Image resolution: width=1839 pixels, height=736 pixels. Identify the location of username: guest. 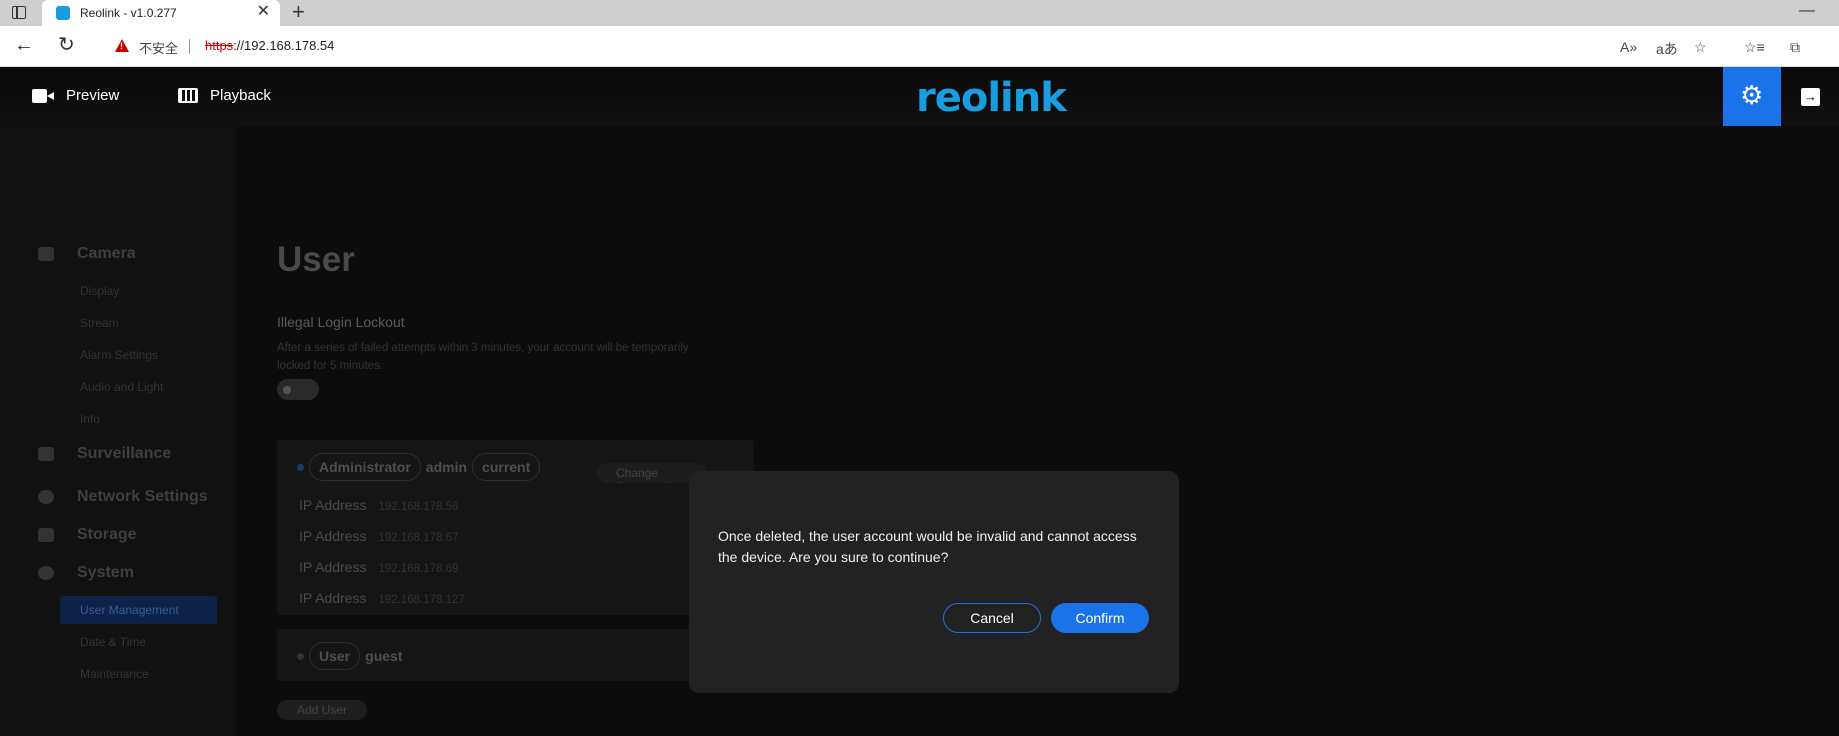
(384, 656).